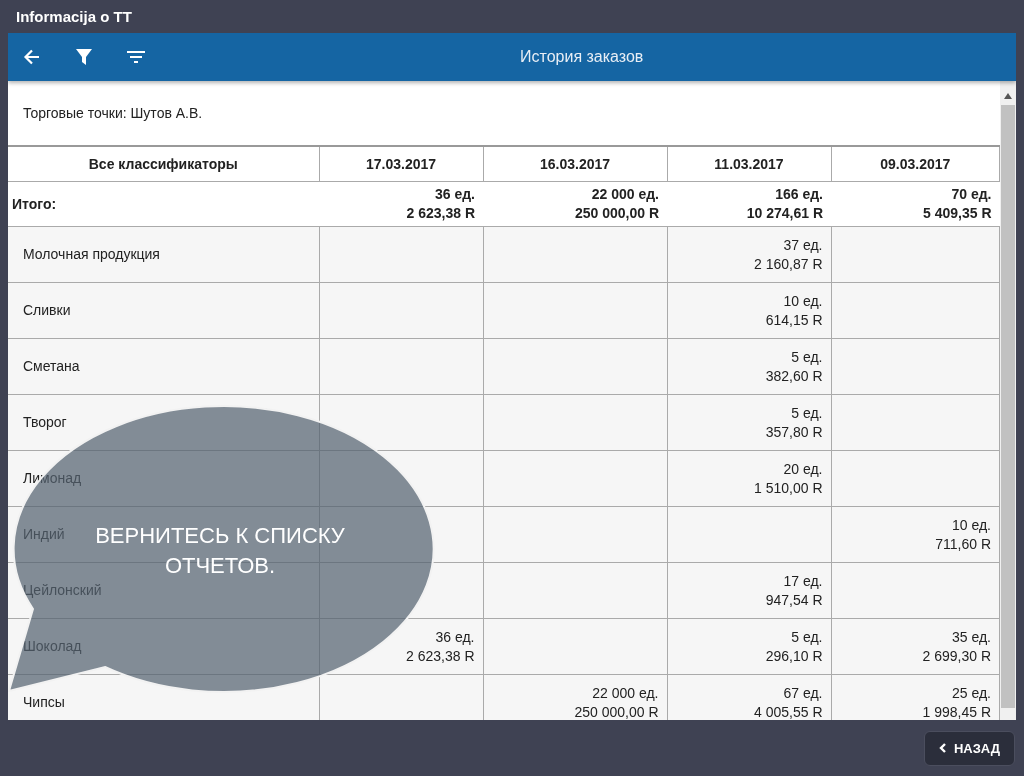 This screenshot has width=1024, height=776. I want to click on table-cell: 37 ед. 2 160,87 R, so click(749, 254).